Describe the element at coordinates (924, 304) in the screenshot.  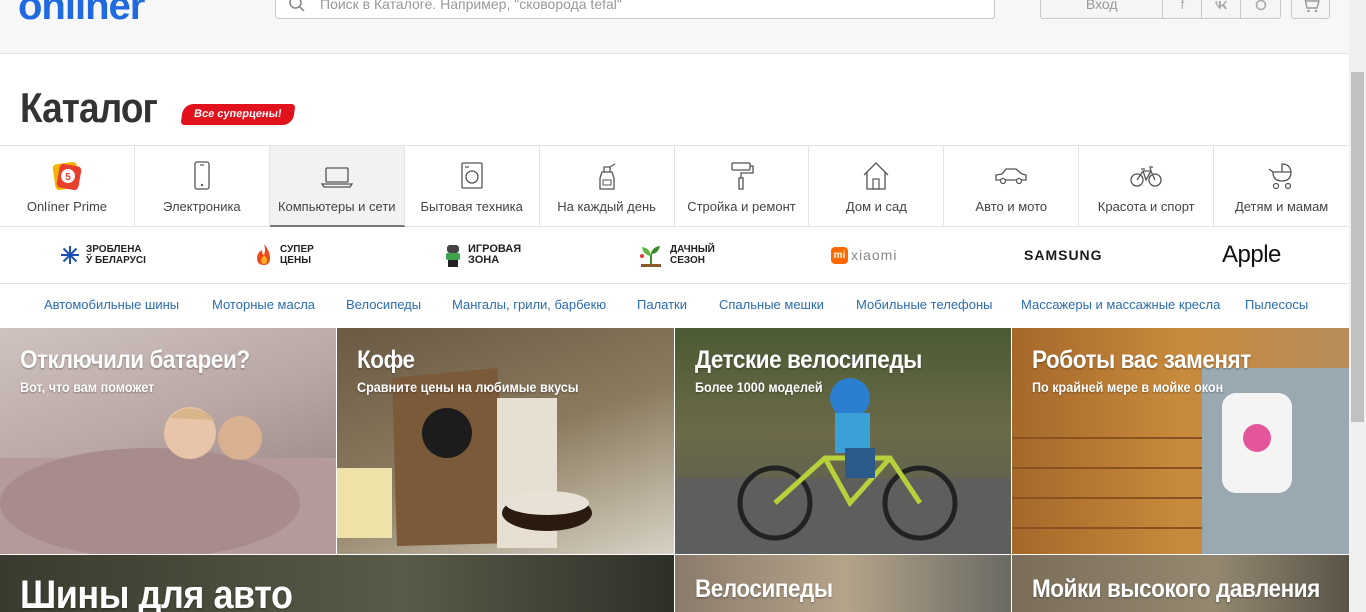
I see `tag-link: Мобильные телефоны` at that location.